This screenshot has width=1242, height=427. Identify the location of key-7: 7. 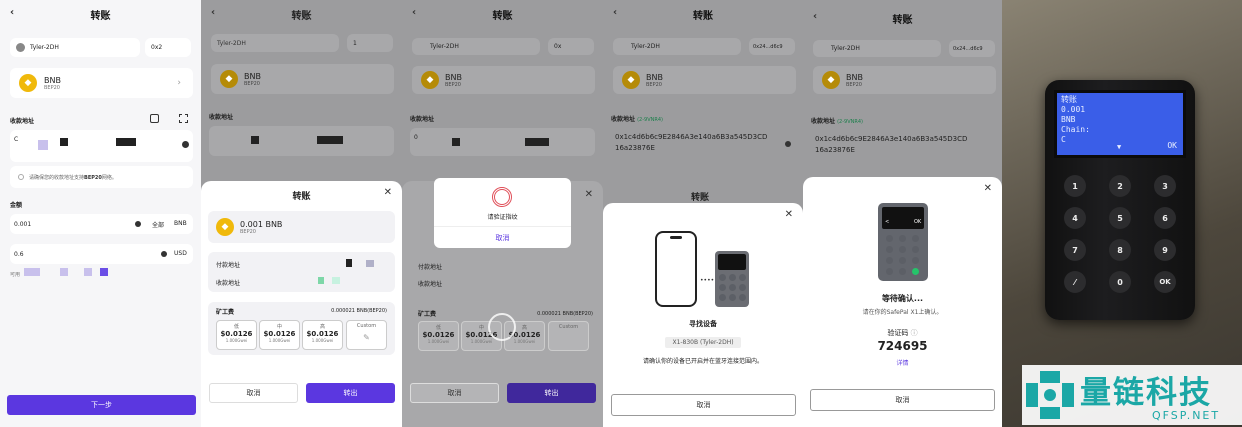
(1075, 250).